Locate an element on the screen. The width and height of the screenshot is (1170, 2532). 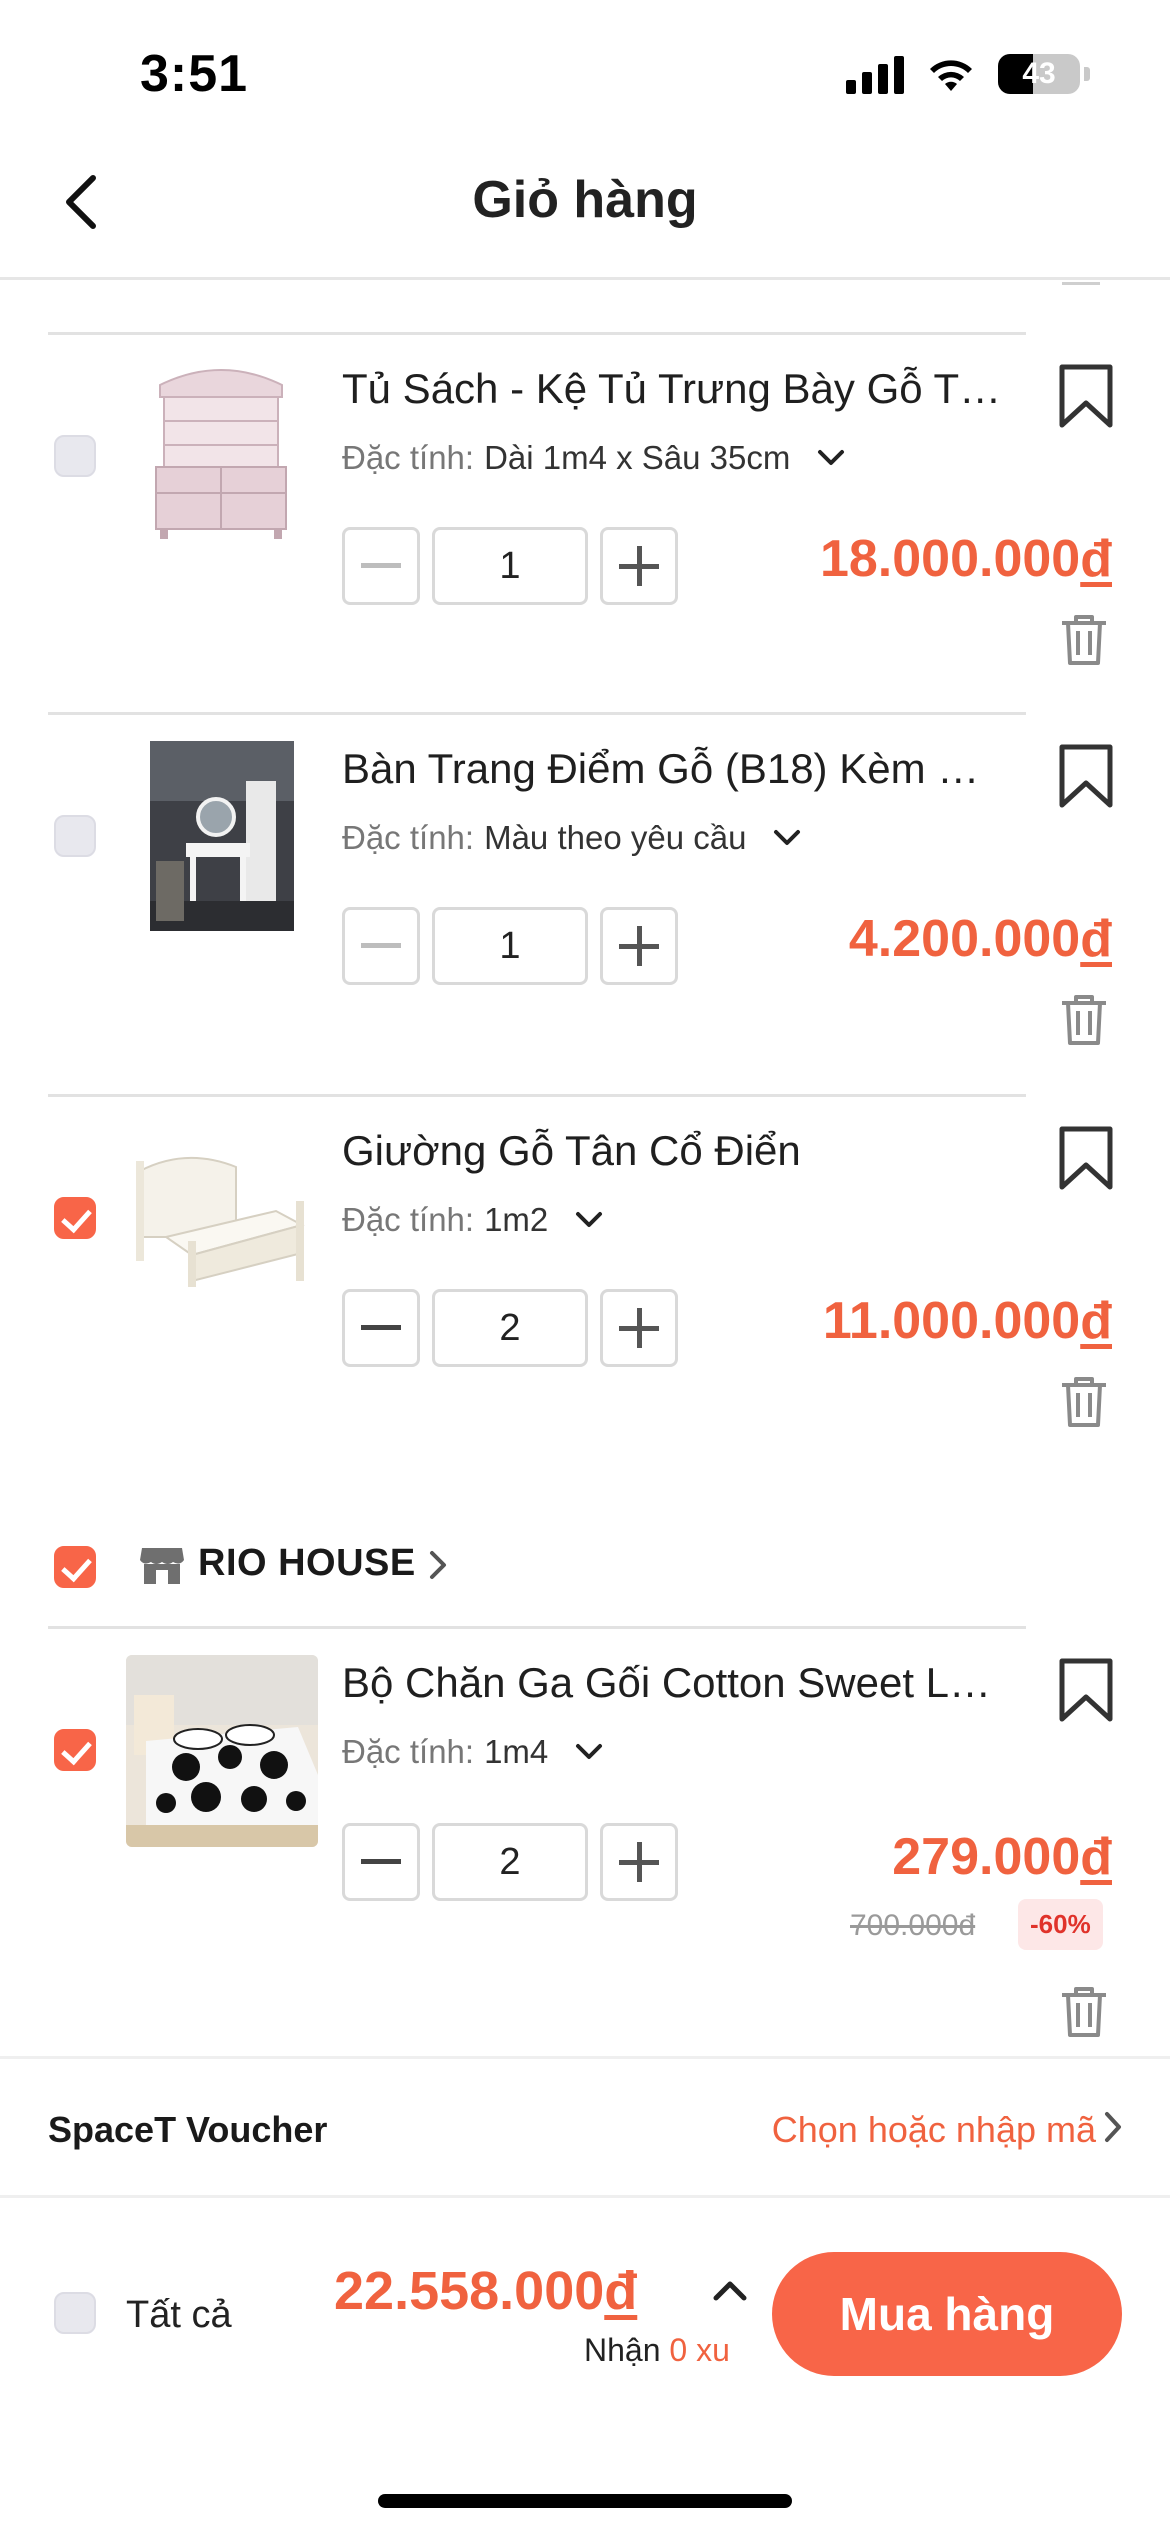
home-indicator is located at coordinates (585, 2501).